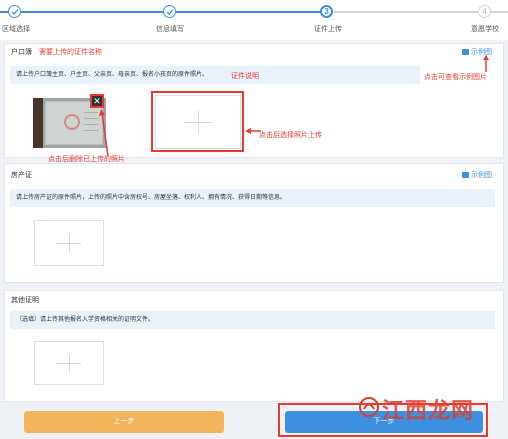  I want to click on hukou-title-annotation: 需要上传的证件名称, so click(70, 52).